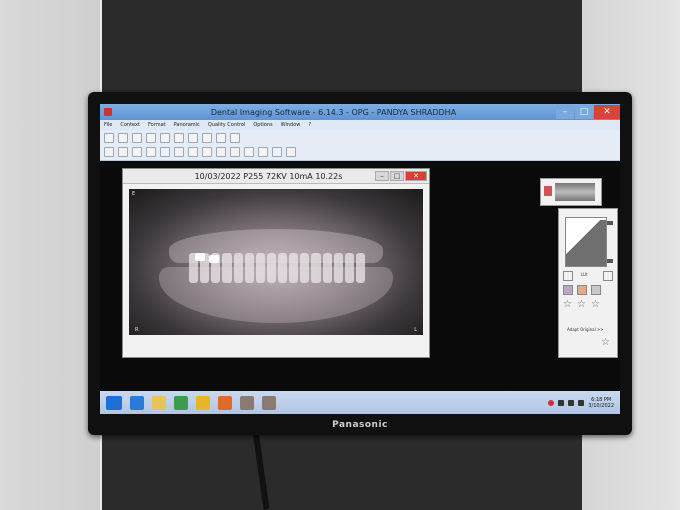 The image size is (680, 510). Describe the element at coordinates (277, 152) in the screenshot. I see `note-icon` at that location.